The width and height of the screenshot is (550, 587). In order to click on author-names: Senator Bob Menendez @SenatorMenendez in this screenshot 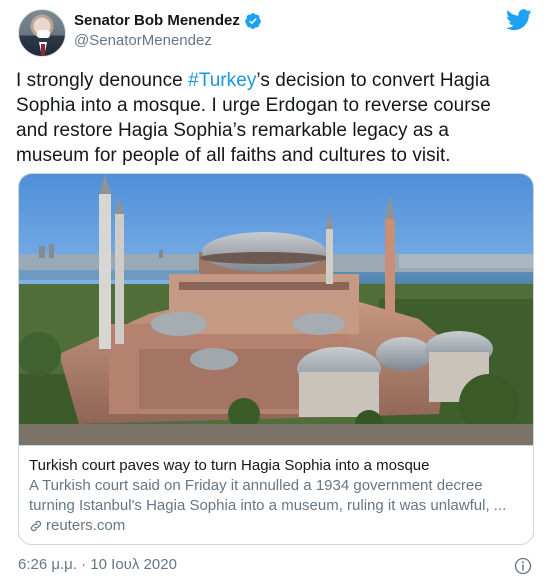, I will do `click(168, 31)`.